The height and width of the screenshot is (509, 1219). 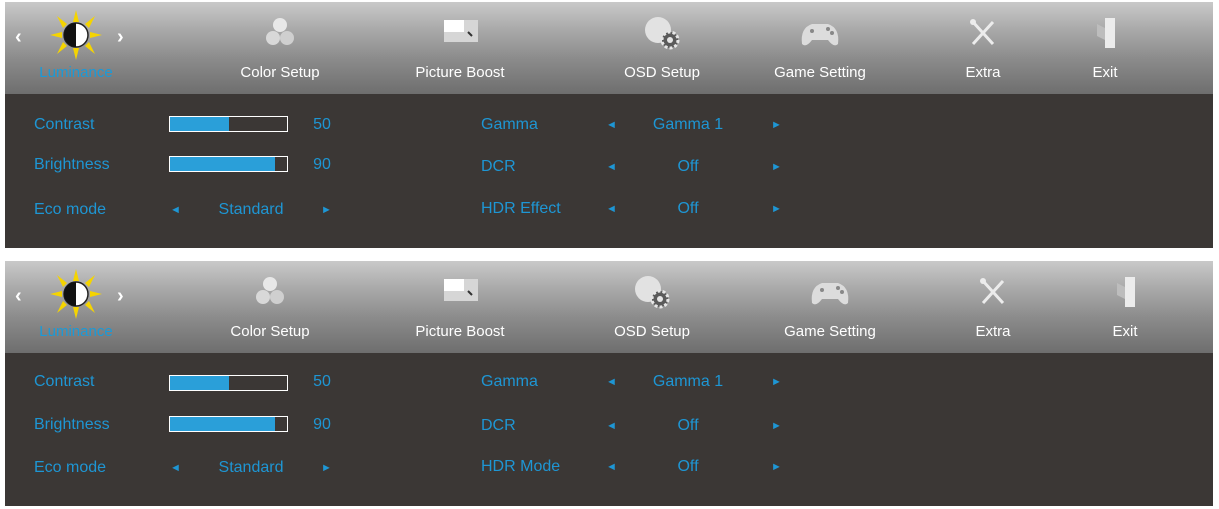 I want to click on hdr-label: HDR Mode, so click(x=521, y=466).